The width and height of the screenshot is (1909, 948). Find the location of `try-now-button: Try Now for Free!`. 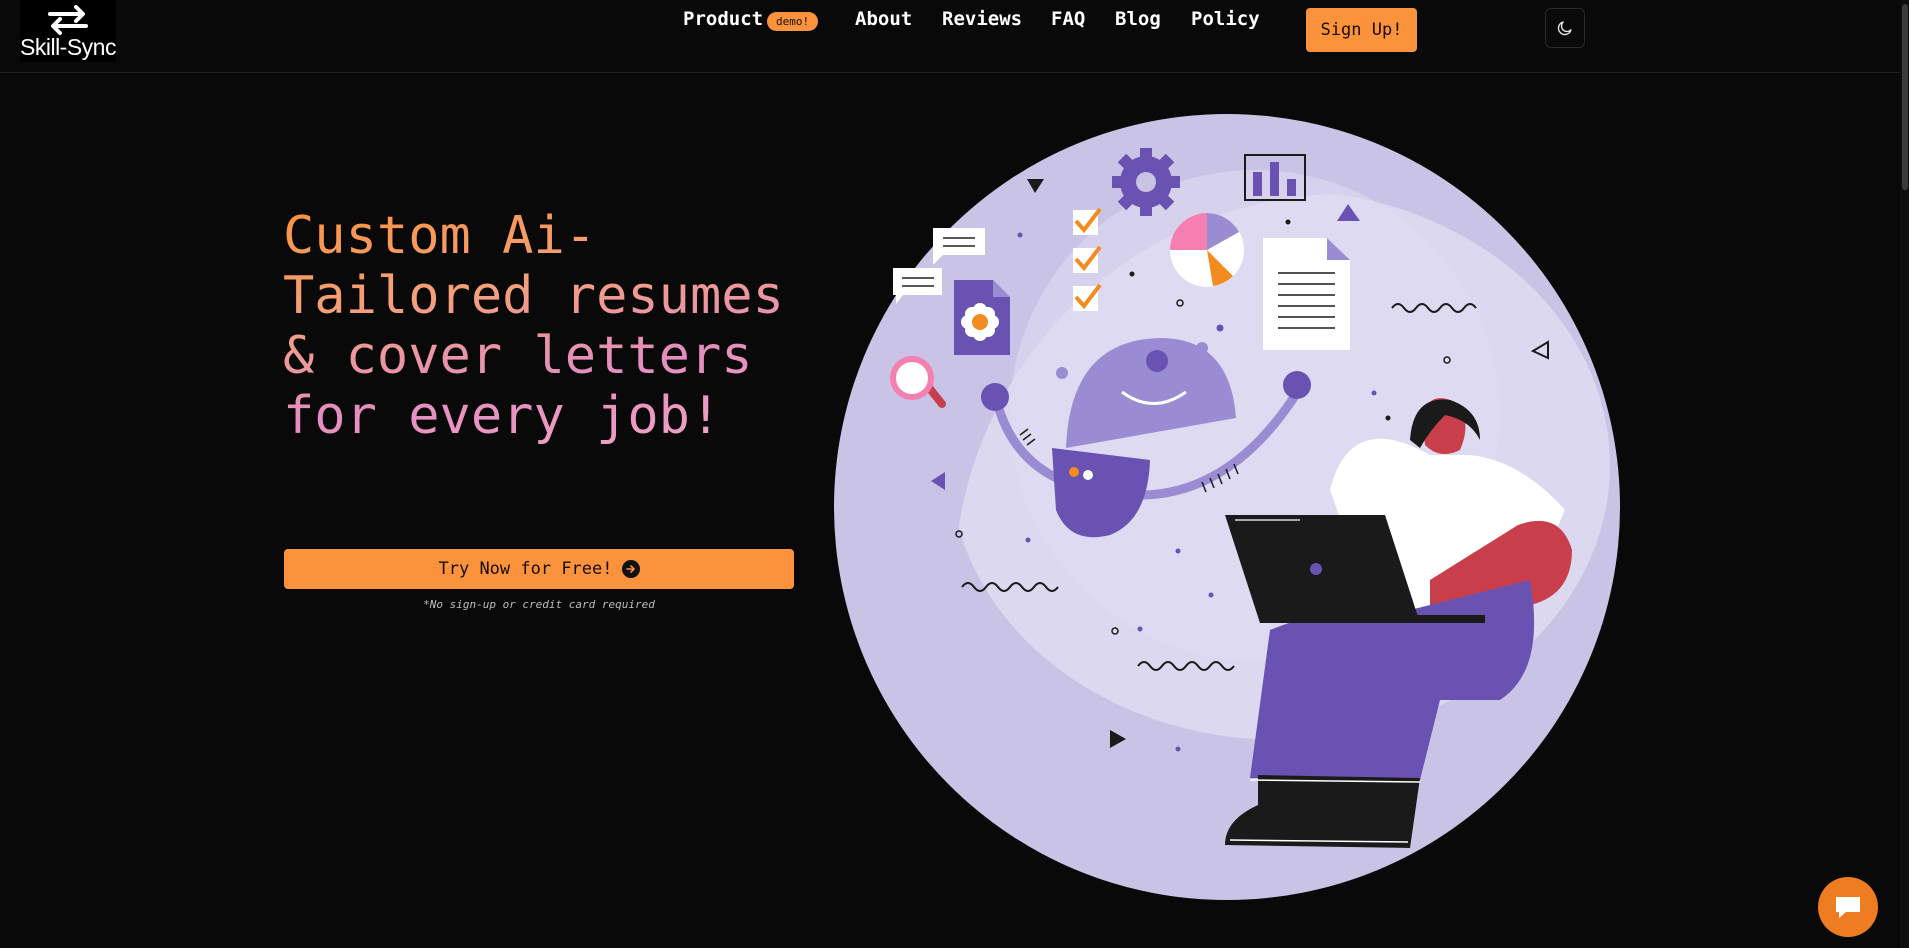

try-now-button: Try Now for Free! is located at coordinates (539, 569).